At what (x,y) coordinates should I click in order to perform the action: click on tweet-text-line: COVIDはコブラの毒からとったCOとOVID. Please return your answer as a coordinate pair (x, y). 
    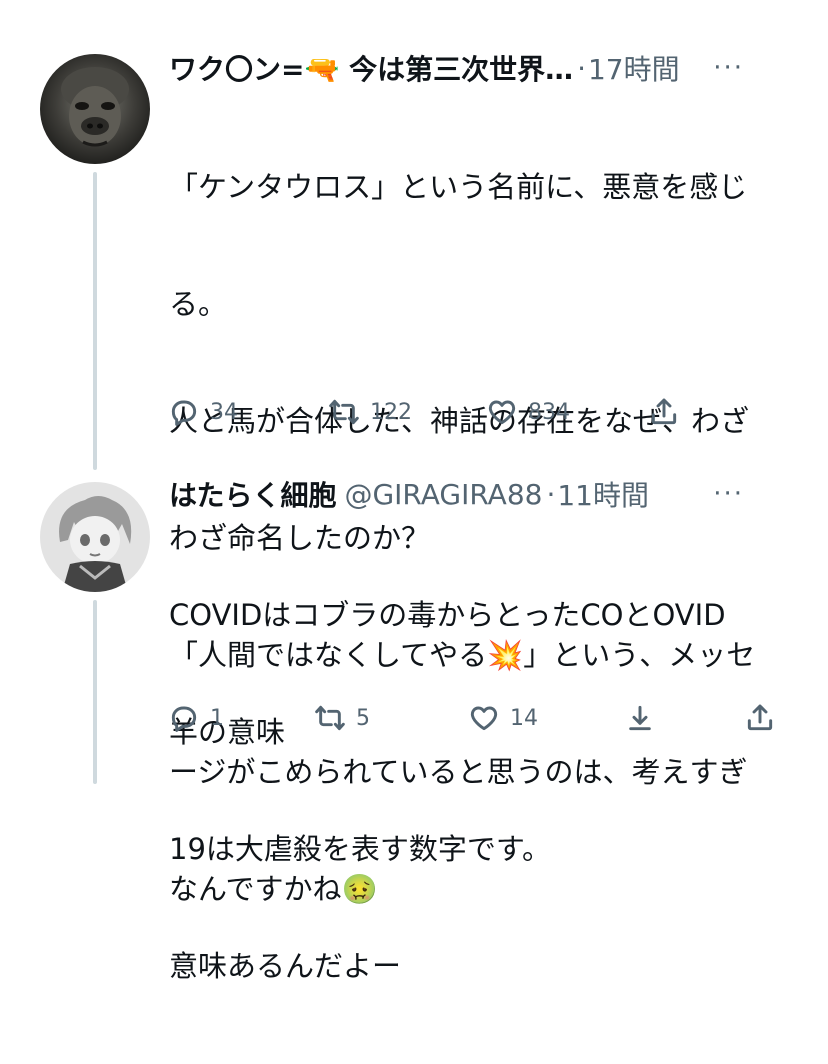
    Looking at the image, I should click on (447, 615).